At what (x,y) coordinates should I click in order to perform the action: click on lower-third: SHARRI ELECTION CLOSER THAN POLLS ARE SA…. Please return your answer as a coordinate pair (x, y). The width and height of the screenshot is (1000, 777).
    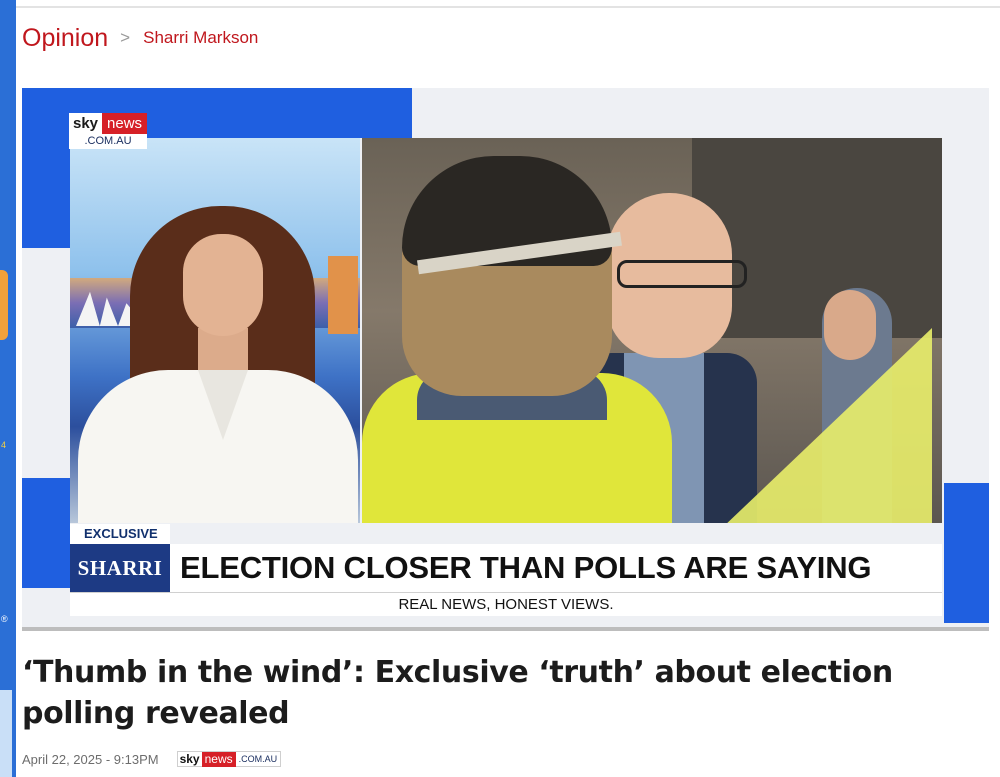
    Looking at the image, I should click on (506, 568).